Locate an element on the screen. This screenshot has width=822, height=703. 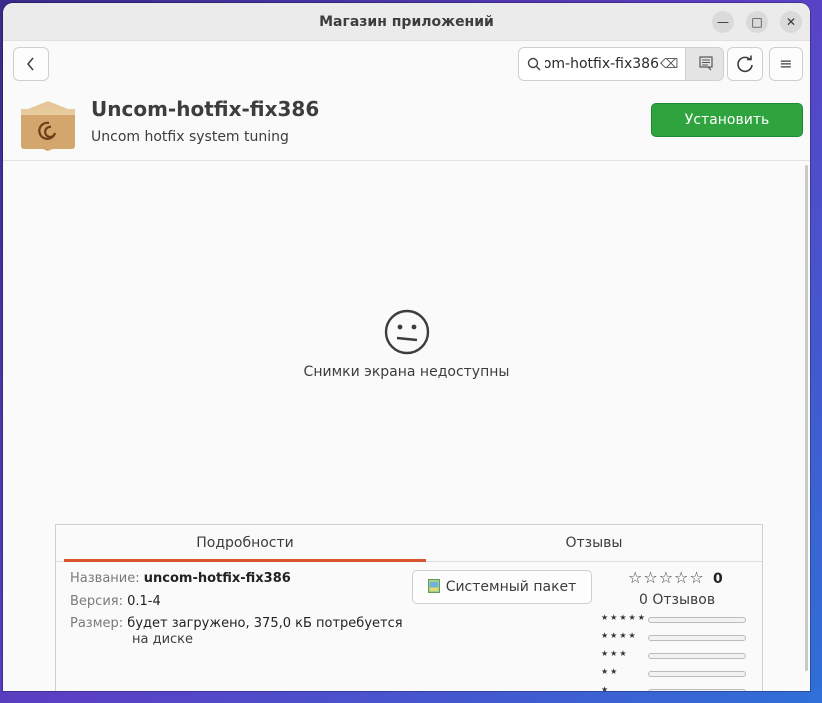
no-screenshots: Снимки экрана недоступны is located at coordinates (406, 344).